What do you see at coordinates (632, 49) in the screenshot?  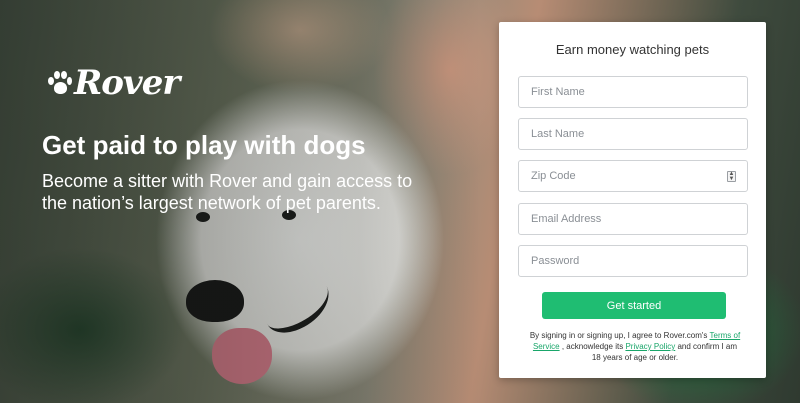 I see `signup-title: Earn money watching pets` at bounding box center [632, 49].